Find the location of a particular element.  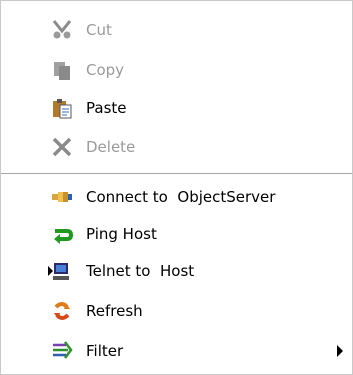

menu-item-label: Paste is located at coordinates (106, 108).